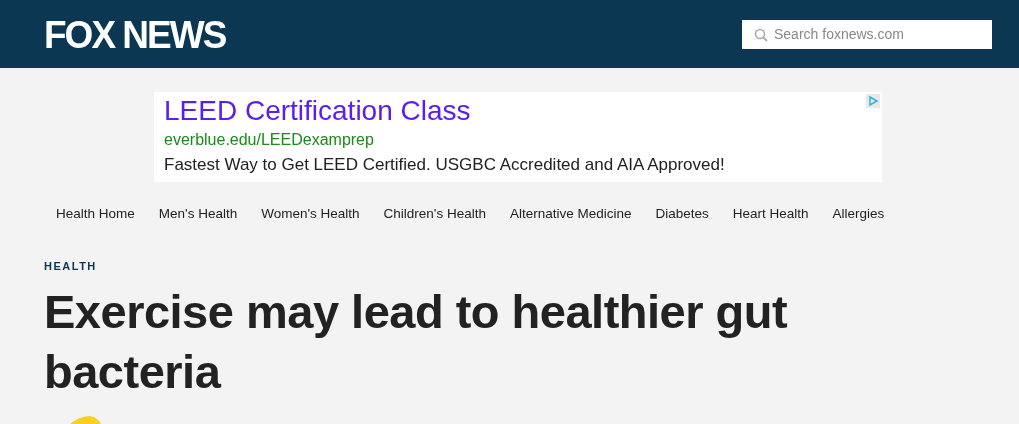 This screenshot has height=424, width=1019. What do you see at coordinates (70, 266) in the screenshot?
I see `category-label: HEALTH` at bounding box center [70, 266].